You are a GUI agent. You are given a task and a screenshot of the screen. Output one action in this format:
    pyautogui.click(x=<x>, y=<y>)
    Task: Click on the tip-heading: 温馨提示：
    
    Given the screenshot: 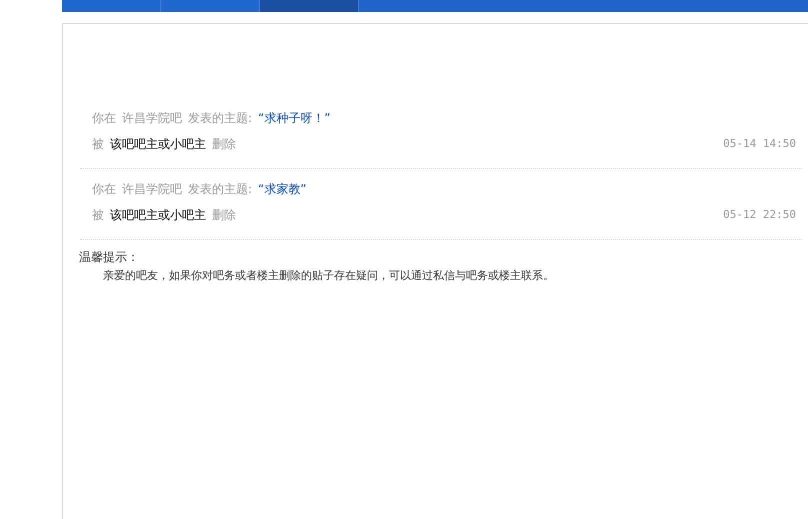 What is the action you would take?
    pyautogui.click(x=109, y=257)
    